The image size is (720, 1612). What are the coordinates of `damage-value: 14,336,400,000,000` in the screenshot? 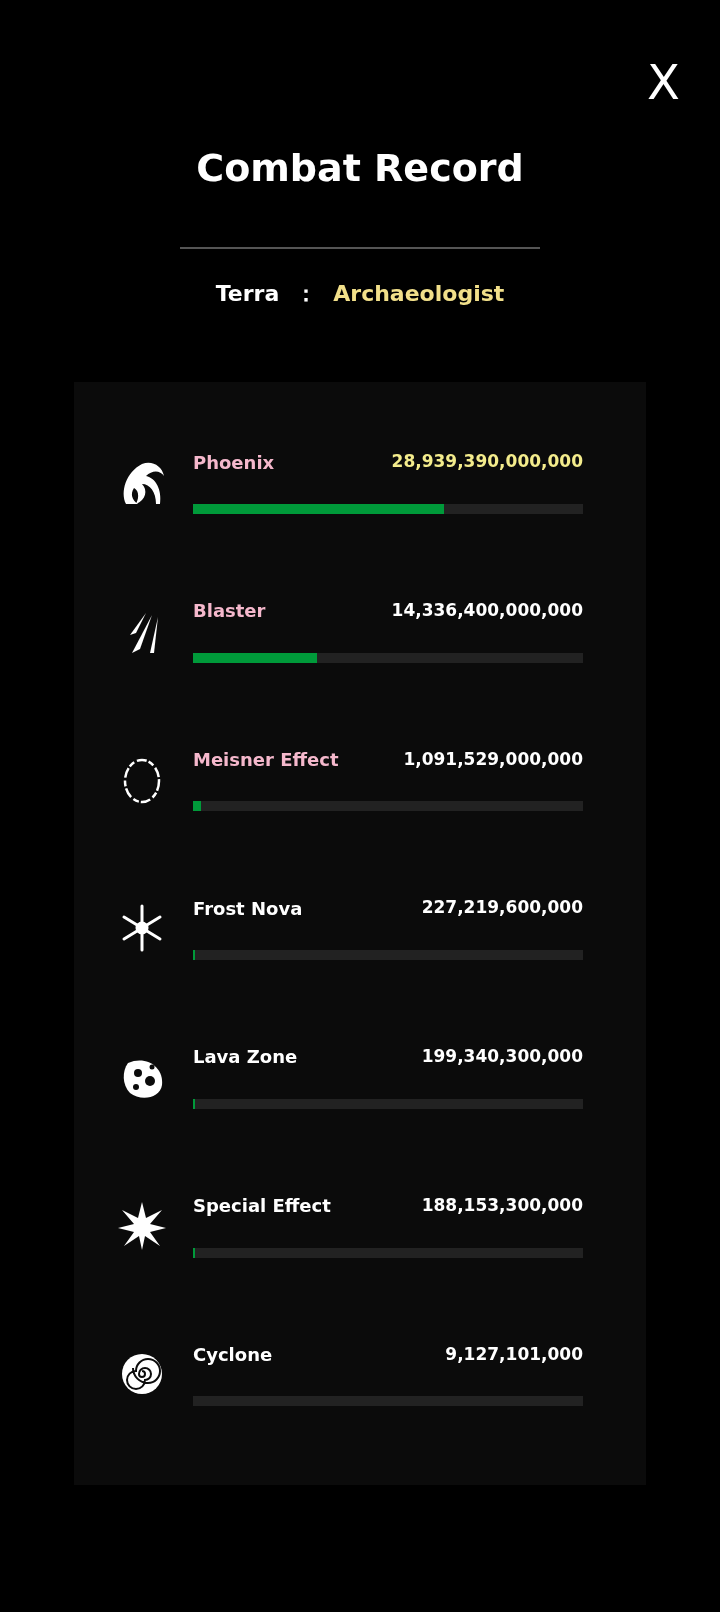 It's located at (487, 610).